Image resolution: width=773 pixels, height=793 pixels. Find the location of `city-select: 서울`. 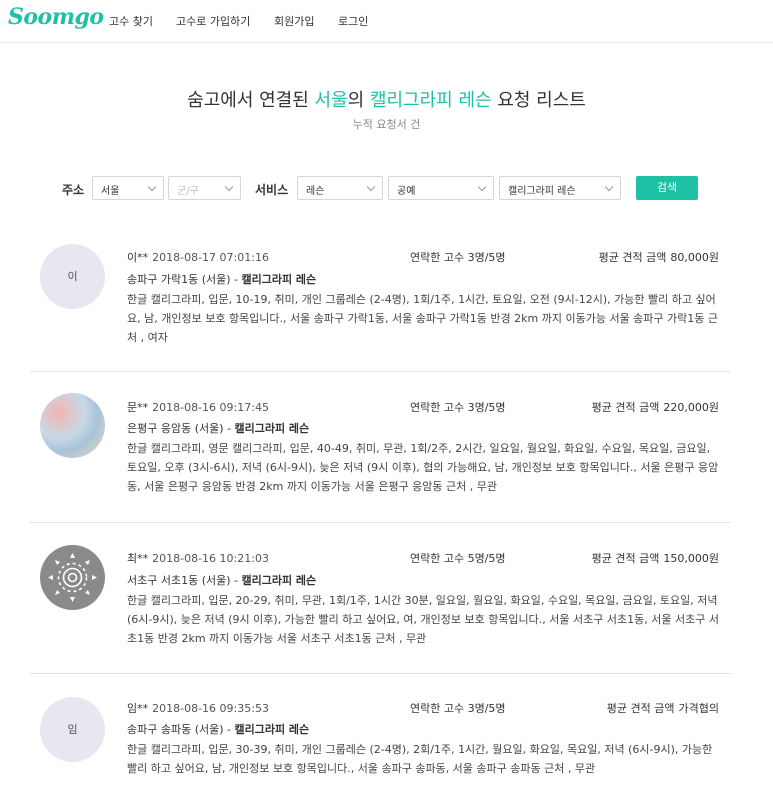

city-select: 서울 is located at coordinates (128, 188).